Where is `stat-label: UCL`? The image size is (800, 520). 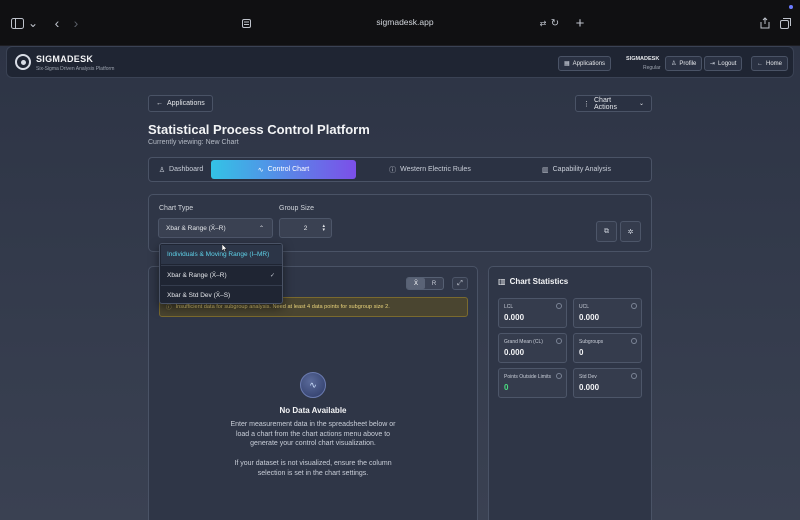 stat-label: UCL is located at coordinates (584, 307).